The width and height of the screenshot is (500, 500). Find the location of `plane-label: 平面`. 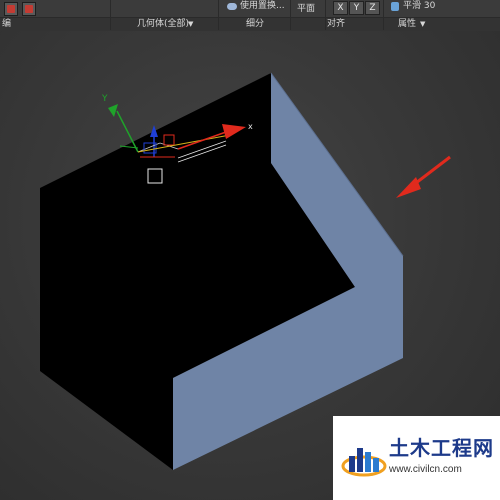

plane-label: 平面 is located at coordinates (306, 9).